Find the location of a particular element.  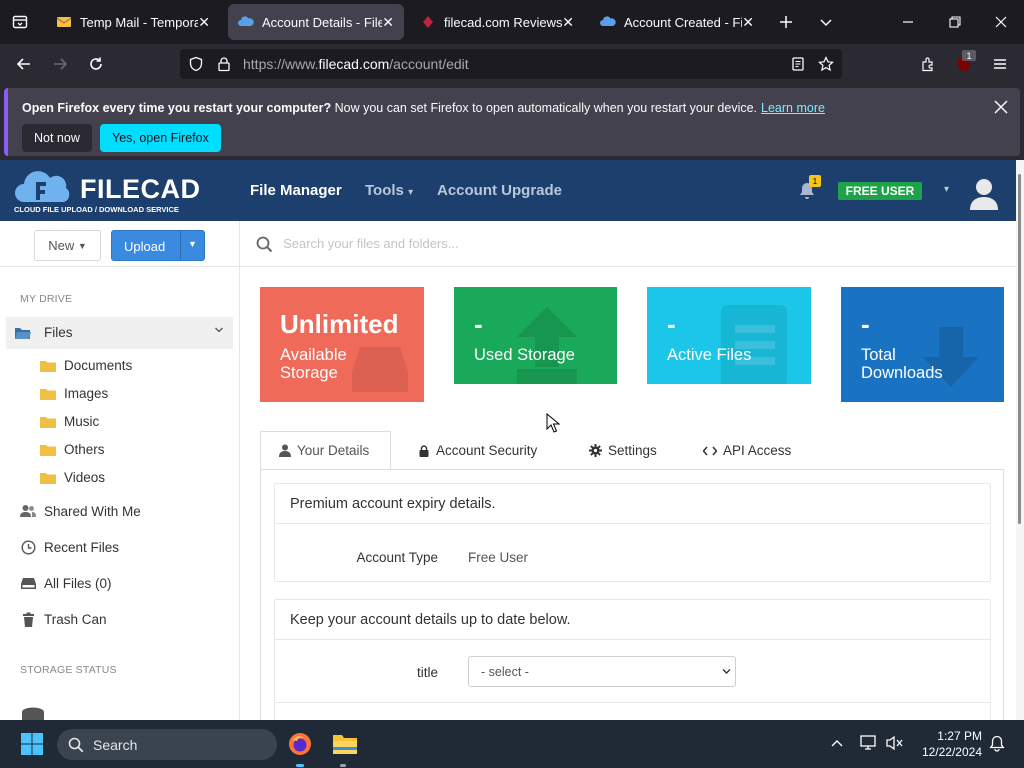

sidebar-item-label: All Files (0) is located at coordinates (78, 583).